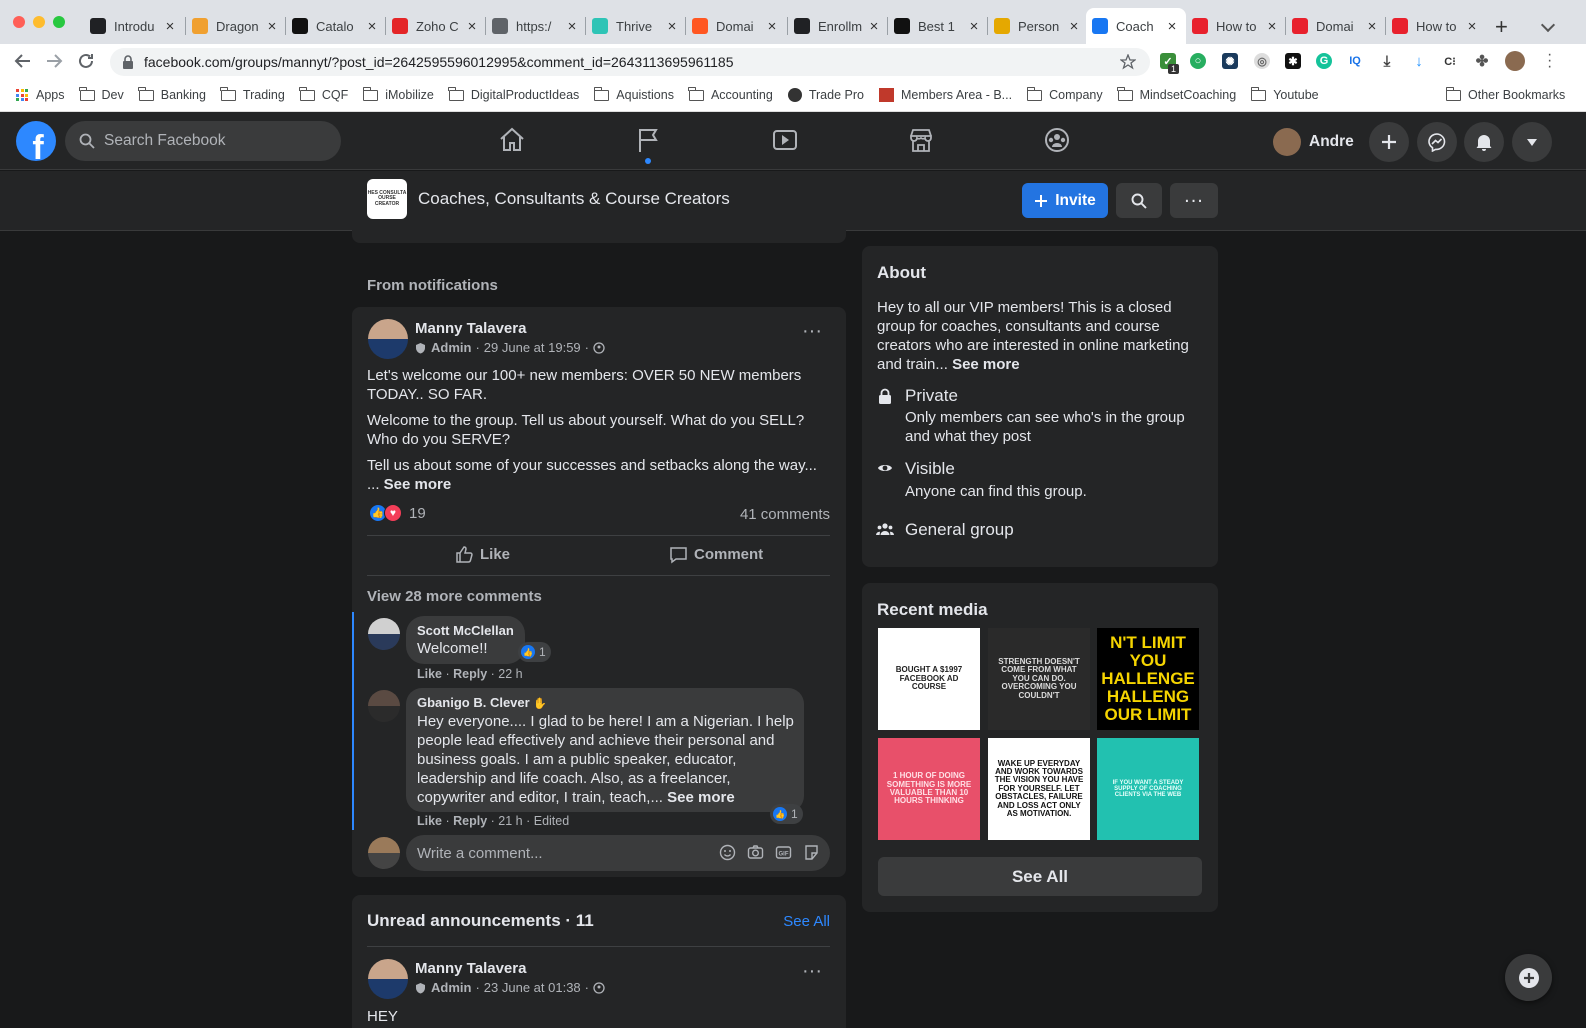  I want to click on bookmark-item: Youtube, so click(1284, 94).